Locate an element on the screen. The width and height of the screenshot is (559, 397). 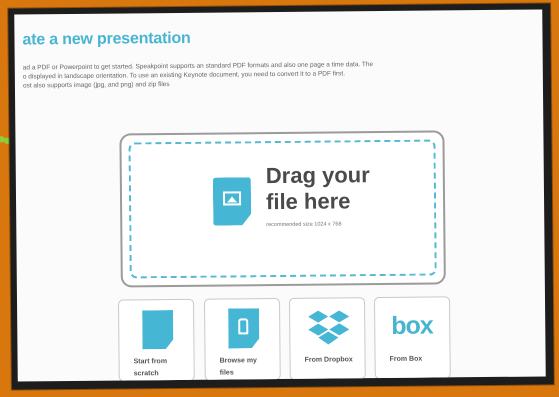
page-title: ate a new presentation is located at coordinates (106, 39).